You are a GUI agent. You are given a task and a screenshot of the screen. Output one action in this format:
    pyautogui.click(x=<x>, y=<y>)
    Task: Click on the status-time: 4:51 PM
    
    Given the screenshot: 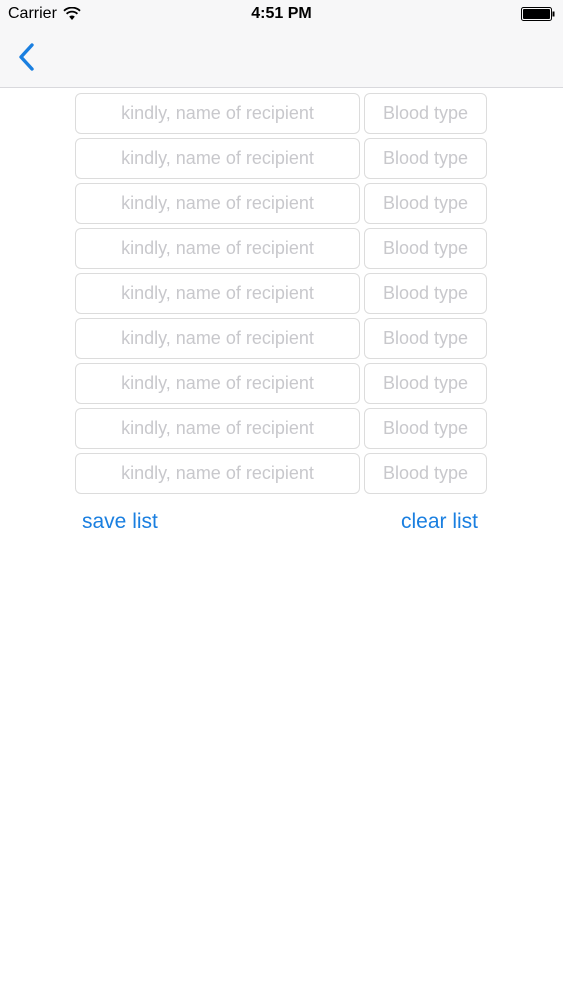 What is the action you would take?
    pyautogui.click(x=281, y=13)
    